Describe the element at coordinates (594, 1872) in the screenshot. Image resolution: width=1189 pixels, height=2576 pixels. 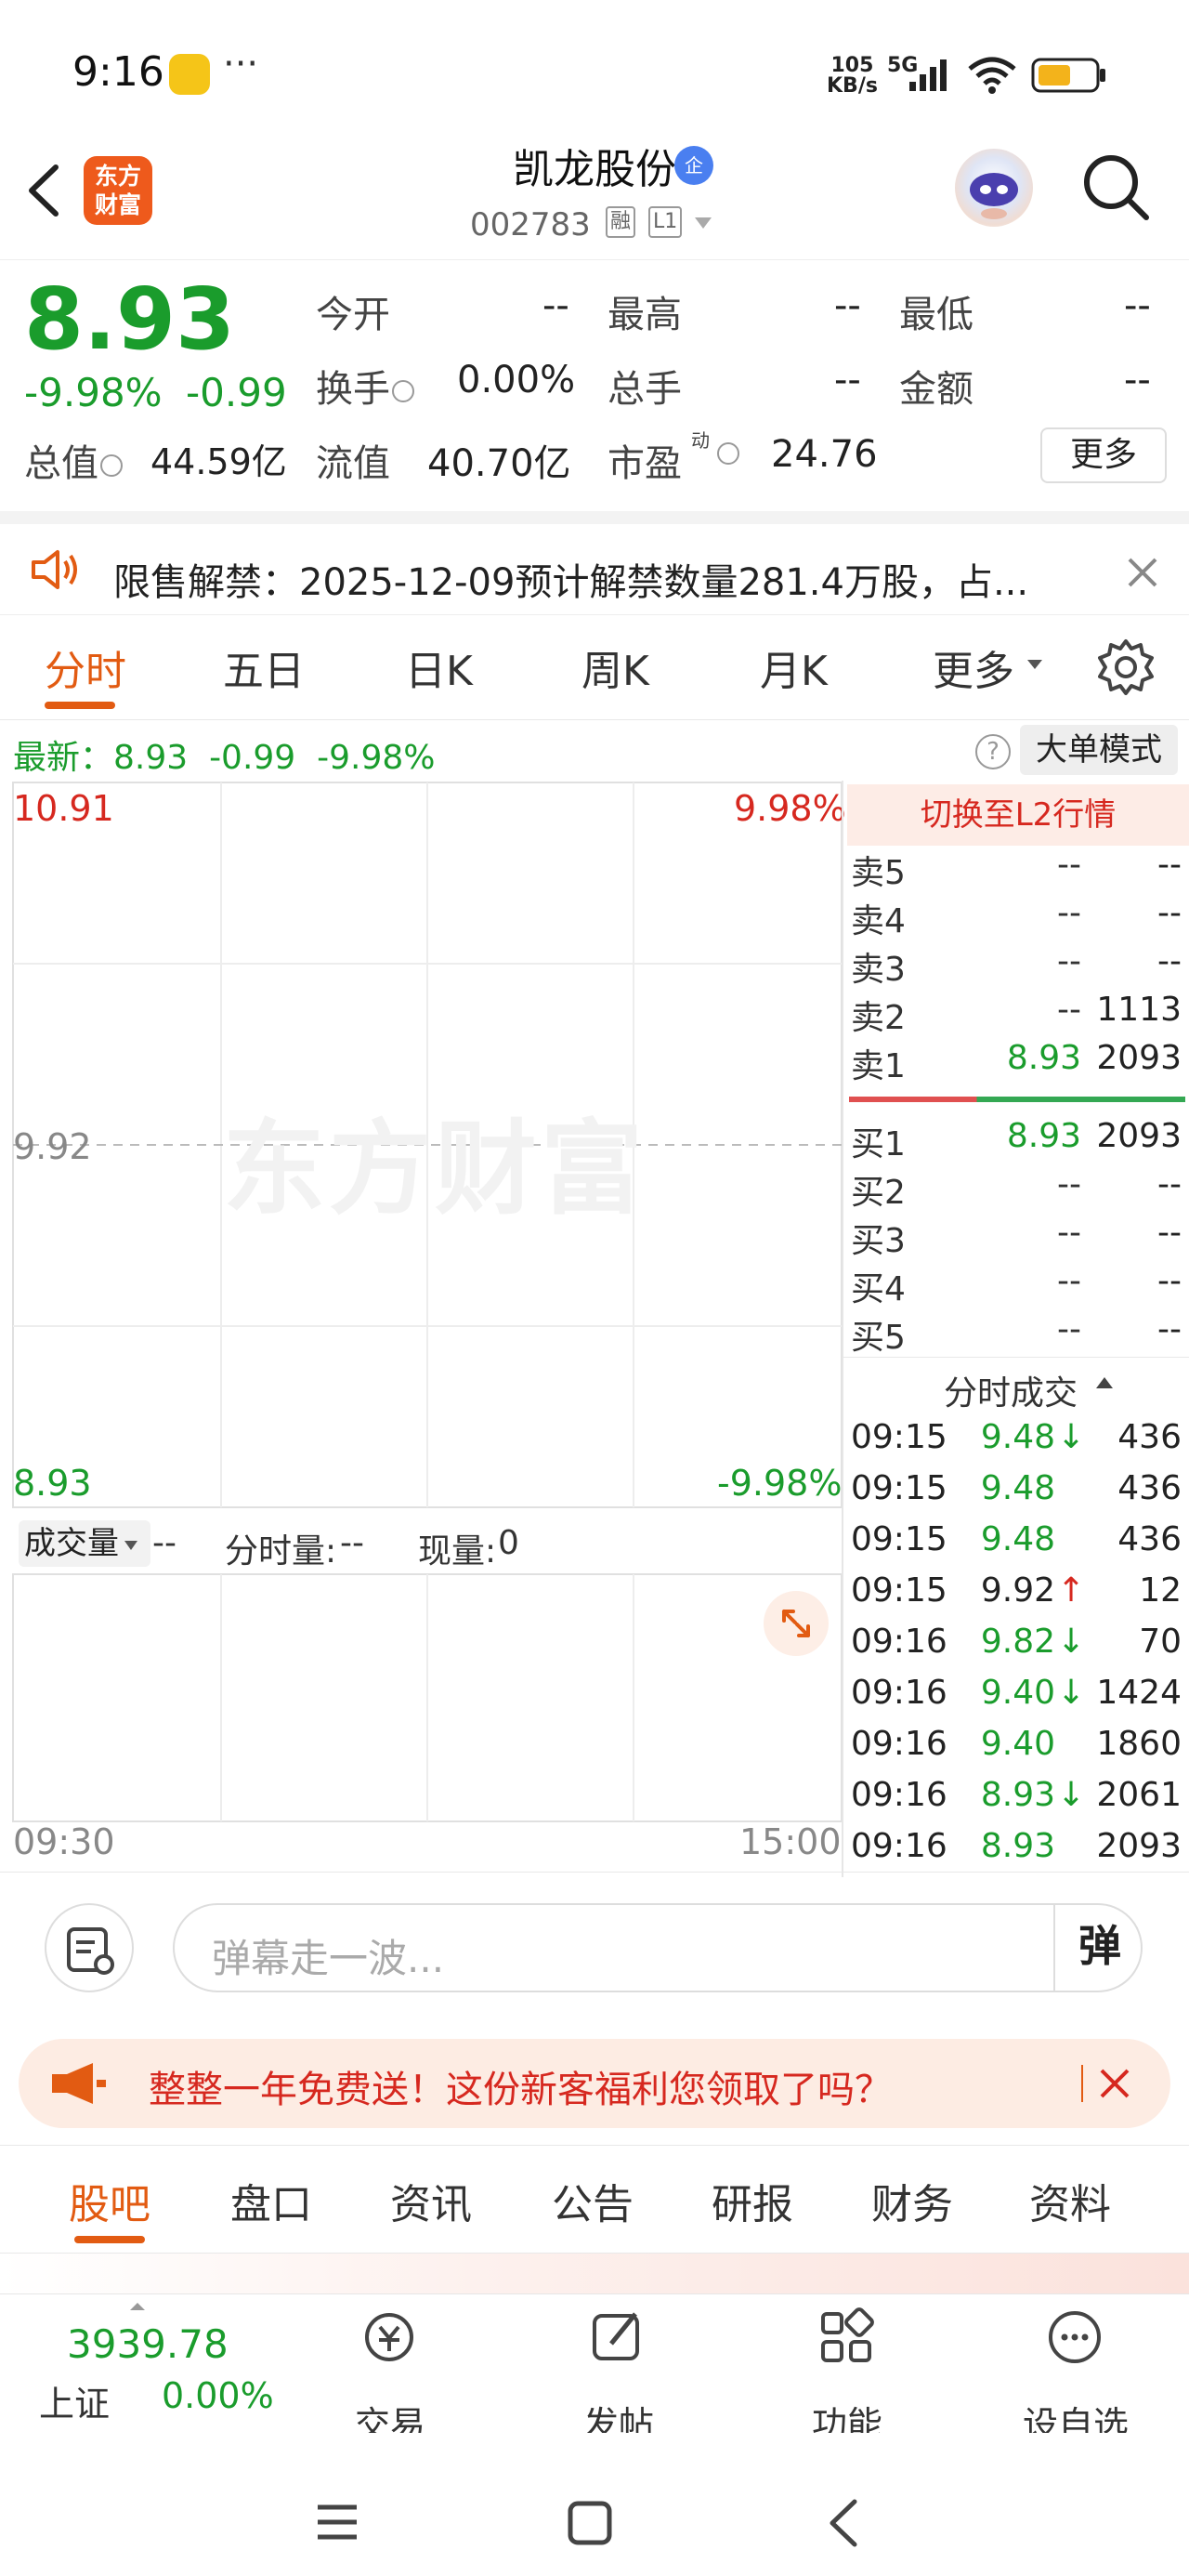
I see `divider` at that location.